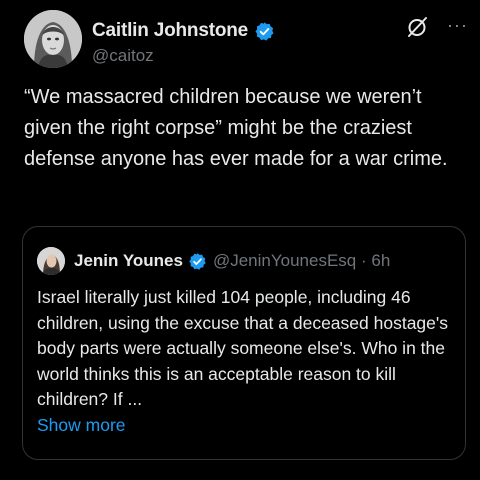 This screenshot has width=480, height=480. What do you see at coordinates (457, 25) in the screenshot?
I see `more-options-icon: ···` at bounding box center [457, 25].